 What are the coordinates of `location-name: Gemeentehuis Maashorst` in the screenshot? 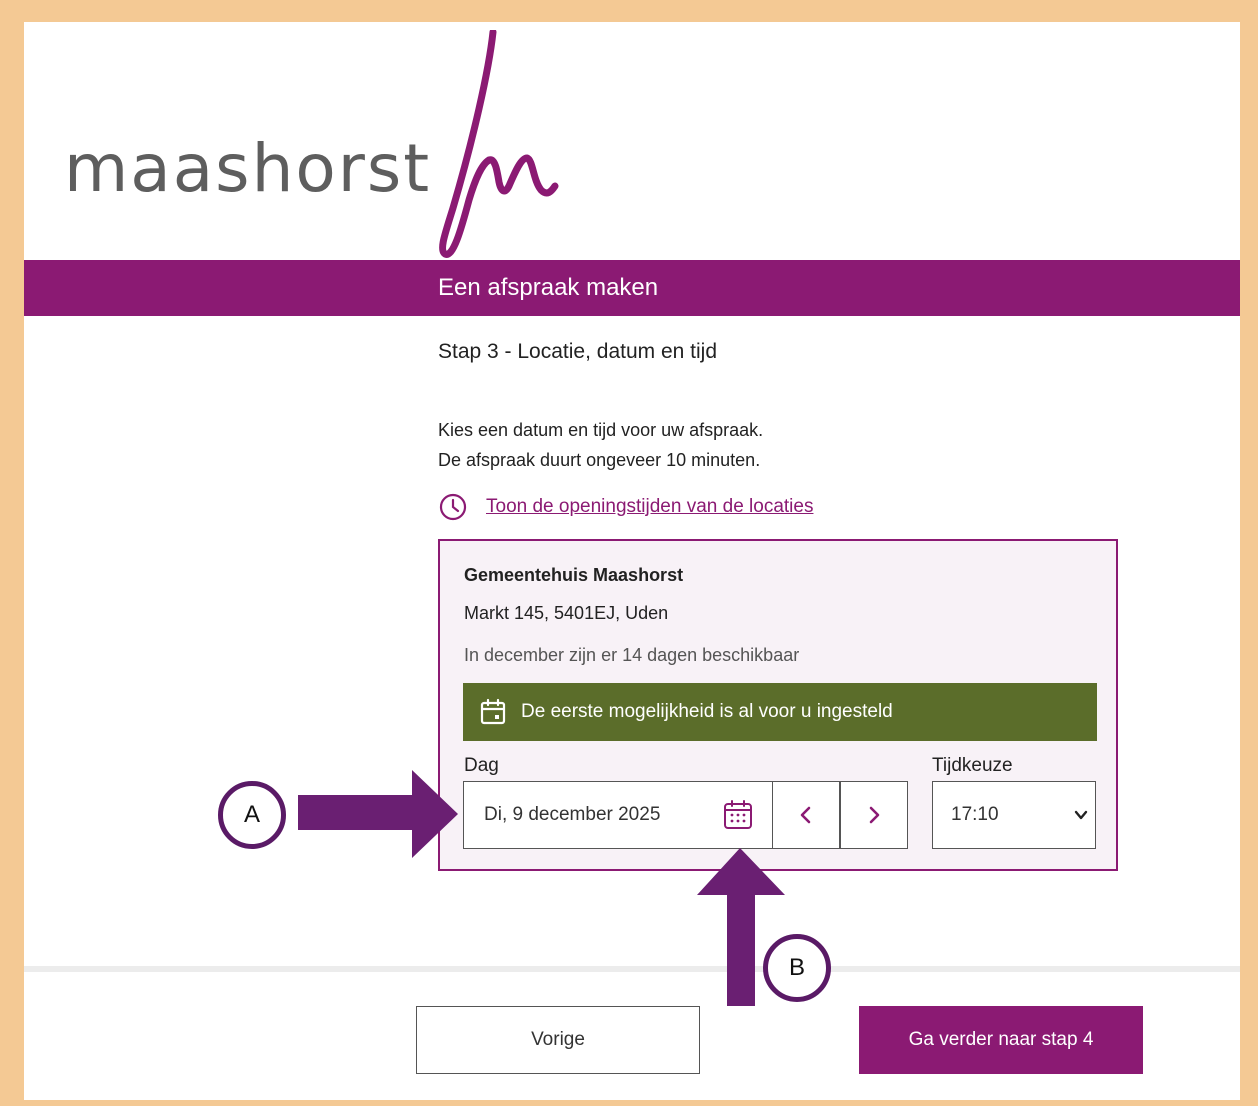 It's located at (574, 575).